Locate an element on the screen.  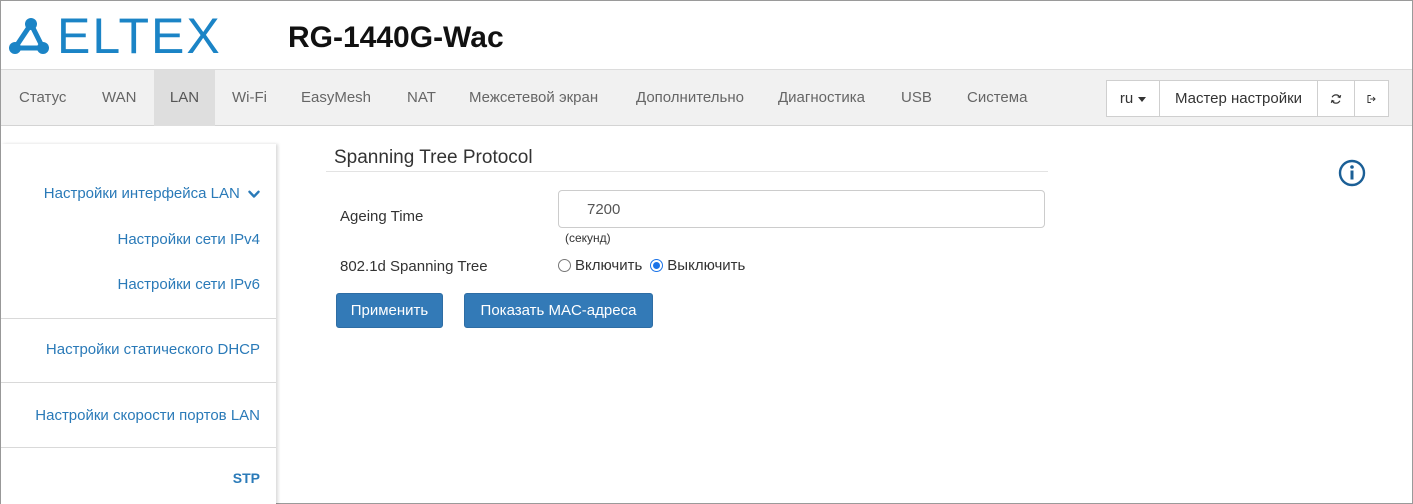
sidebar-item-label: Настройки интерфейса LAN is located at coordinates (141, 193).